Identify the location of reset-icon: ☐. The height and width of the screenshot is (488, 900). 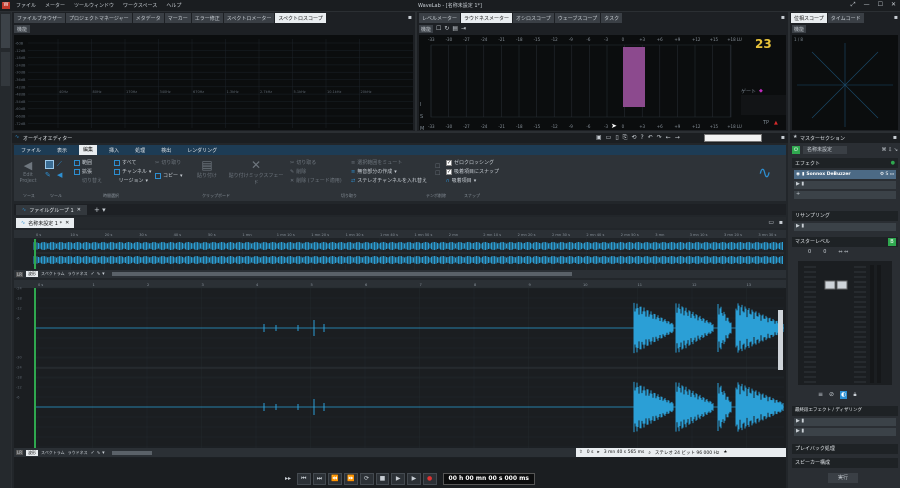
(438, 28).